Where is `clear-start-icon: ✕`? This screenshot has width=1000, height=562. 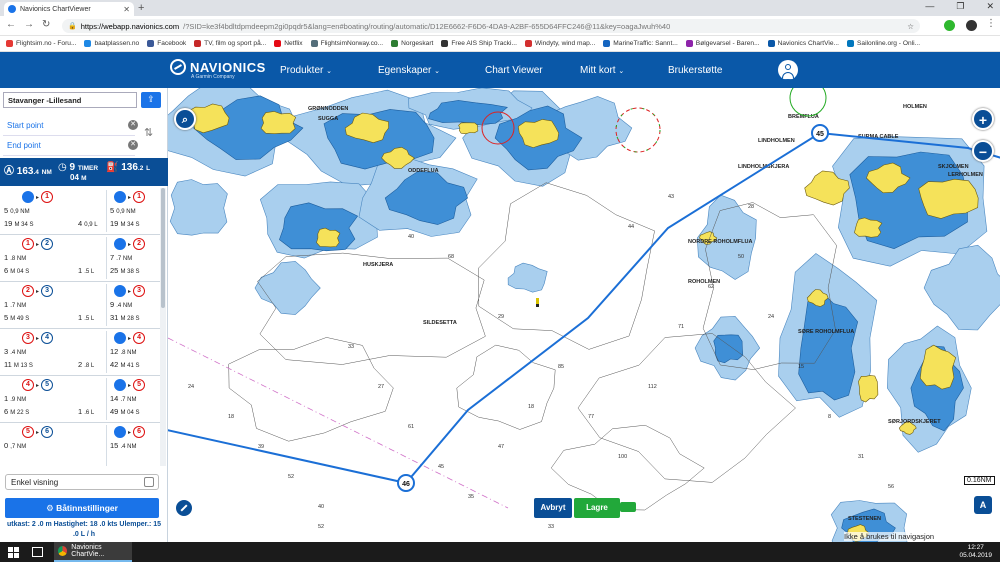 clear-start-icon: ✕ is located at coordinates (133, 125).